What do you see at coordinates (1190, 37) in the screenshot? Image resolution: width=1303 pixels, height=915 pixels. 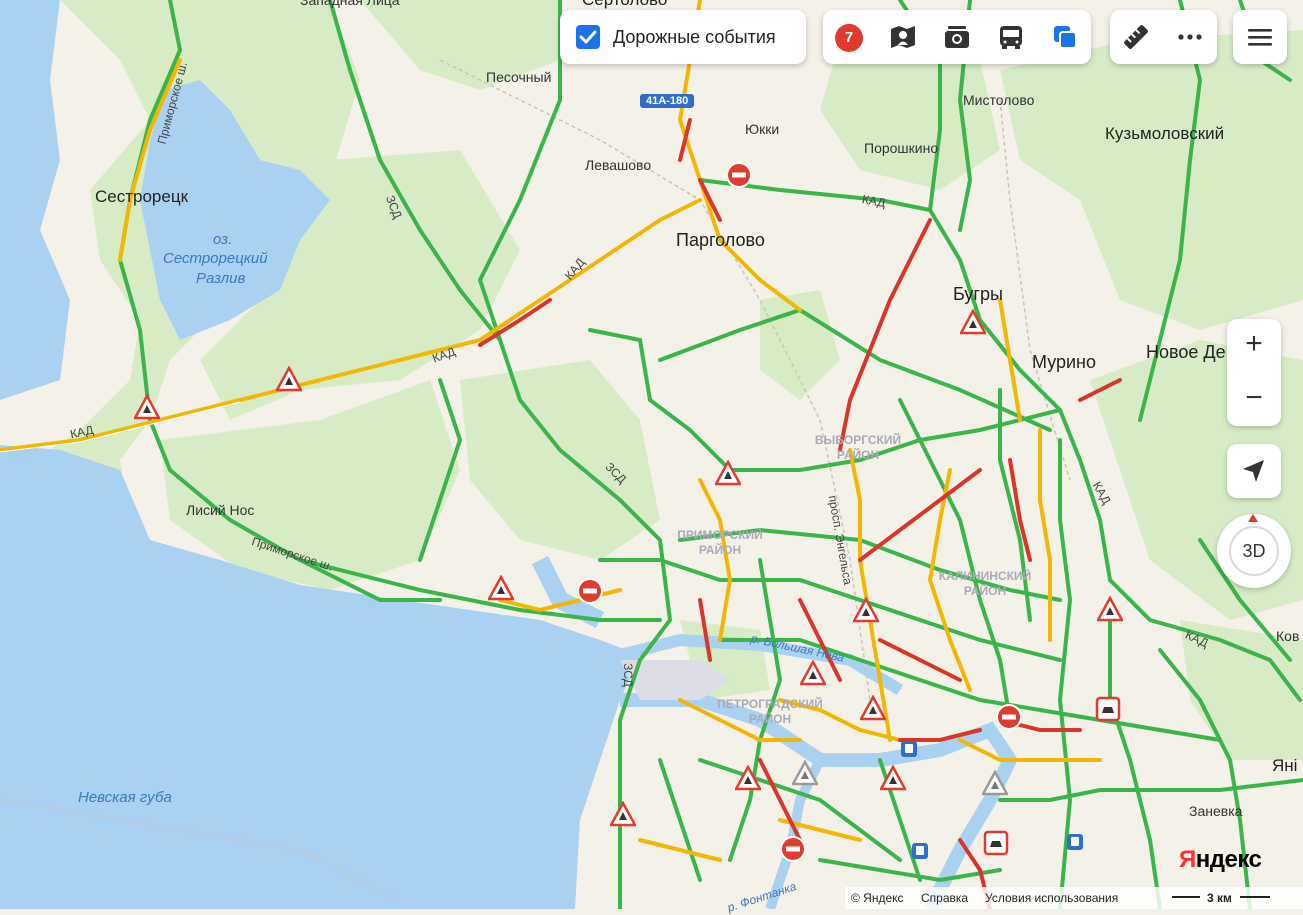 I see `more-icon` at bounding box center [1190, 37].